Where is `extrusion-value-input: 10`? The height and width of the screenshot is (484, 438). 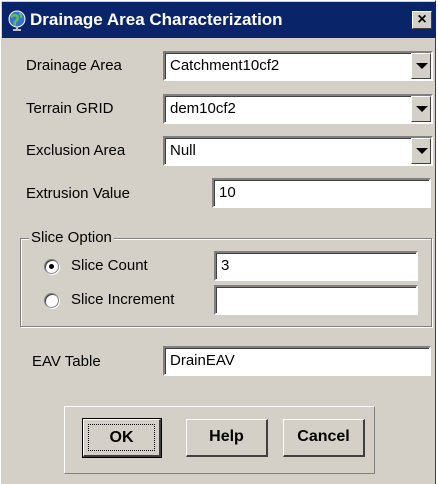 extrusion-value-input: 10 is located at coordinates (321, 193).